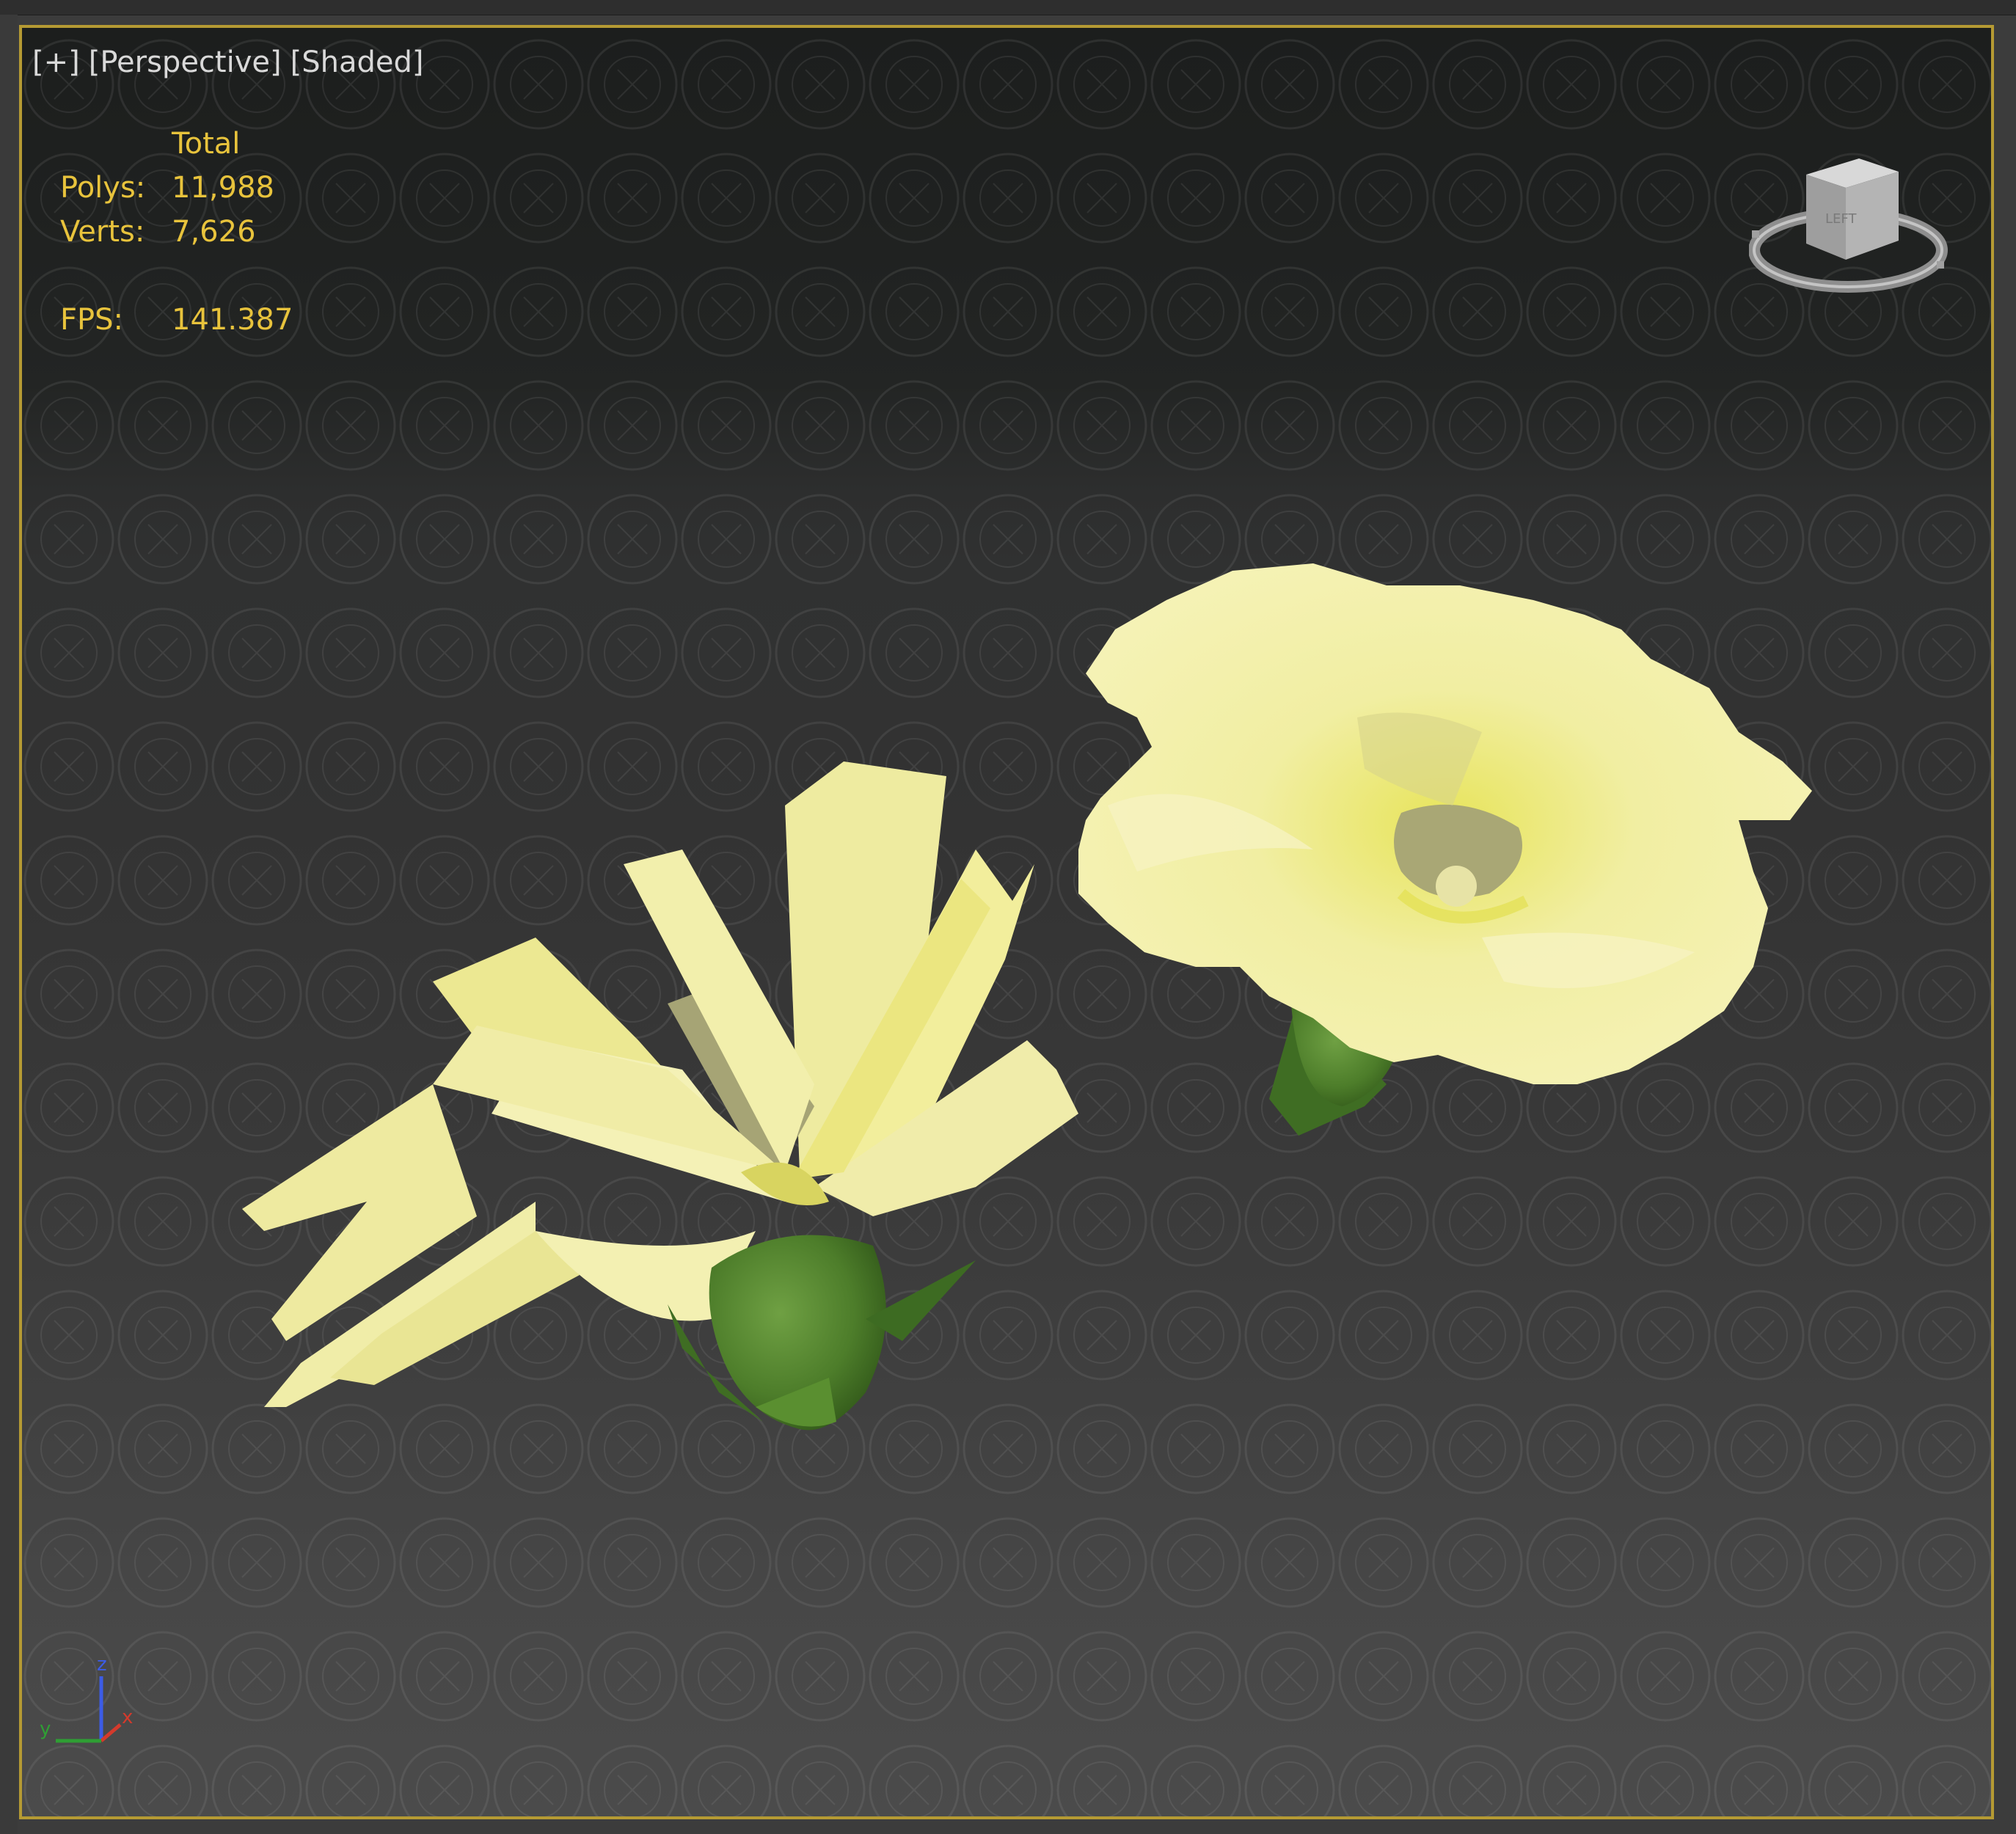  What do you see at coordinates (223, 188) in the screenshot?
I see `polys-value: 11,988` at bounding box center [223, 188].